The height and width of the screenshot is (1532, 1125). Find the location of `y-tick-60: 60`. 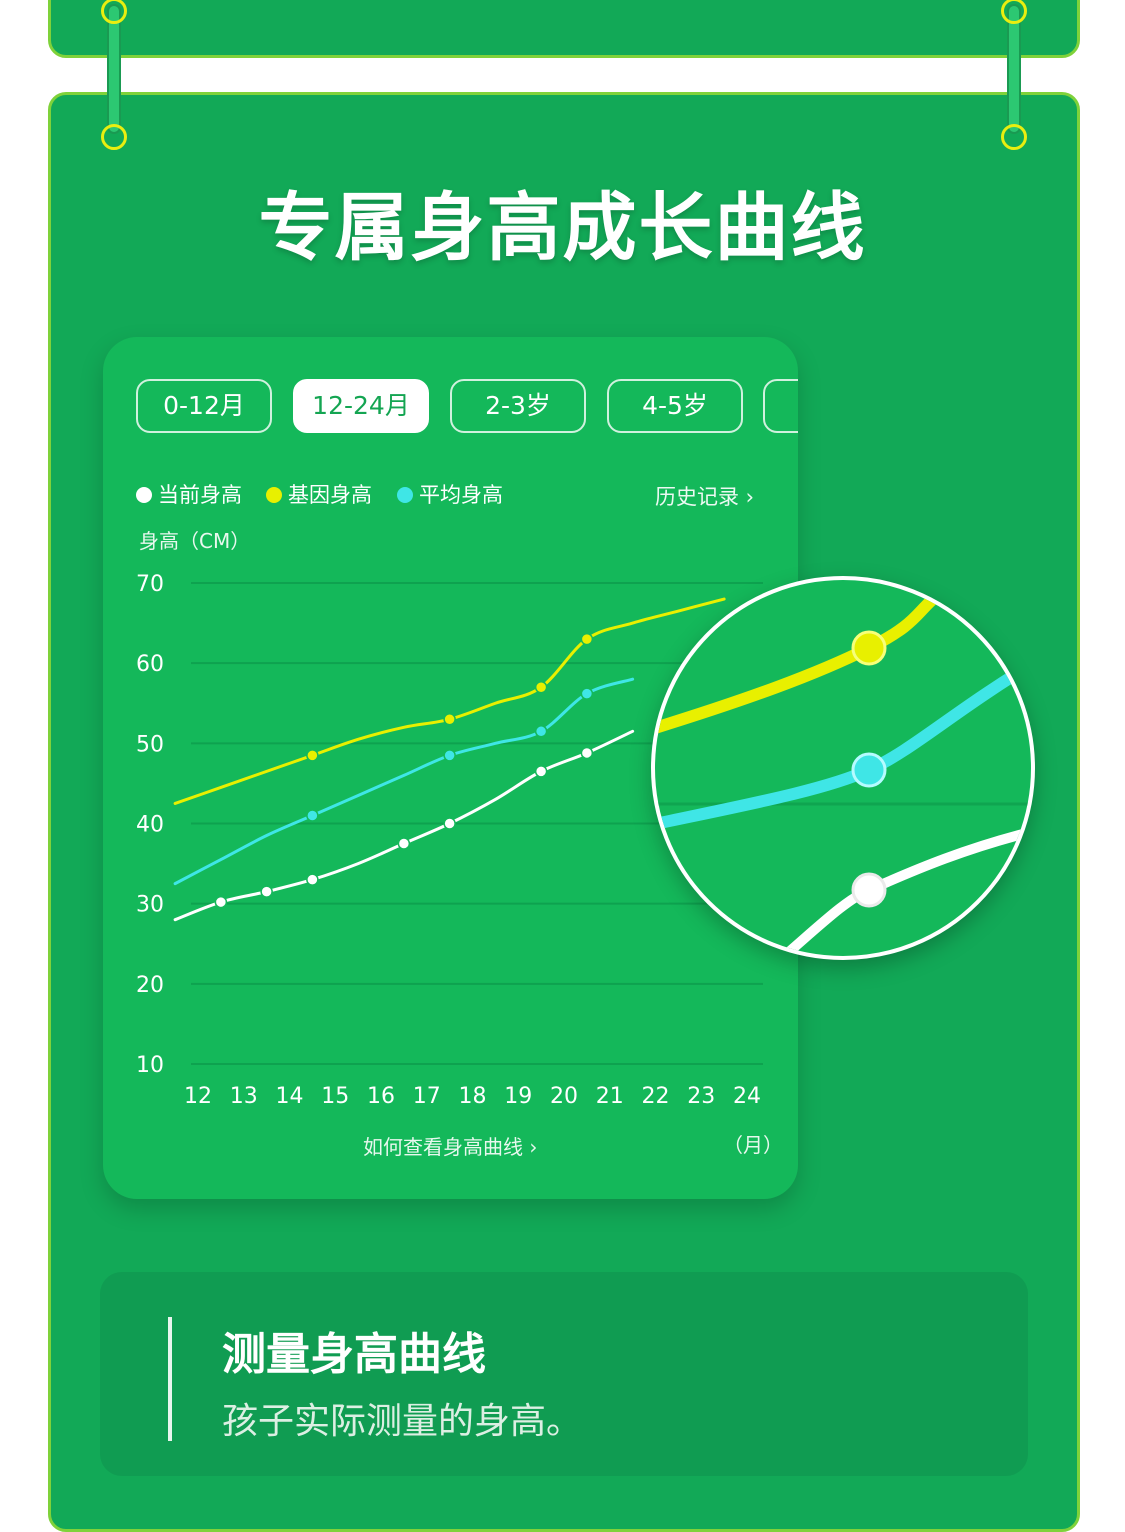

y-tick-60: 60 is located at coordinates (150, 664).